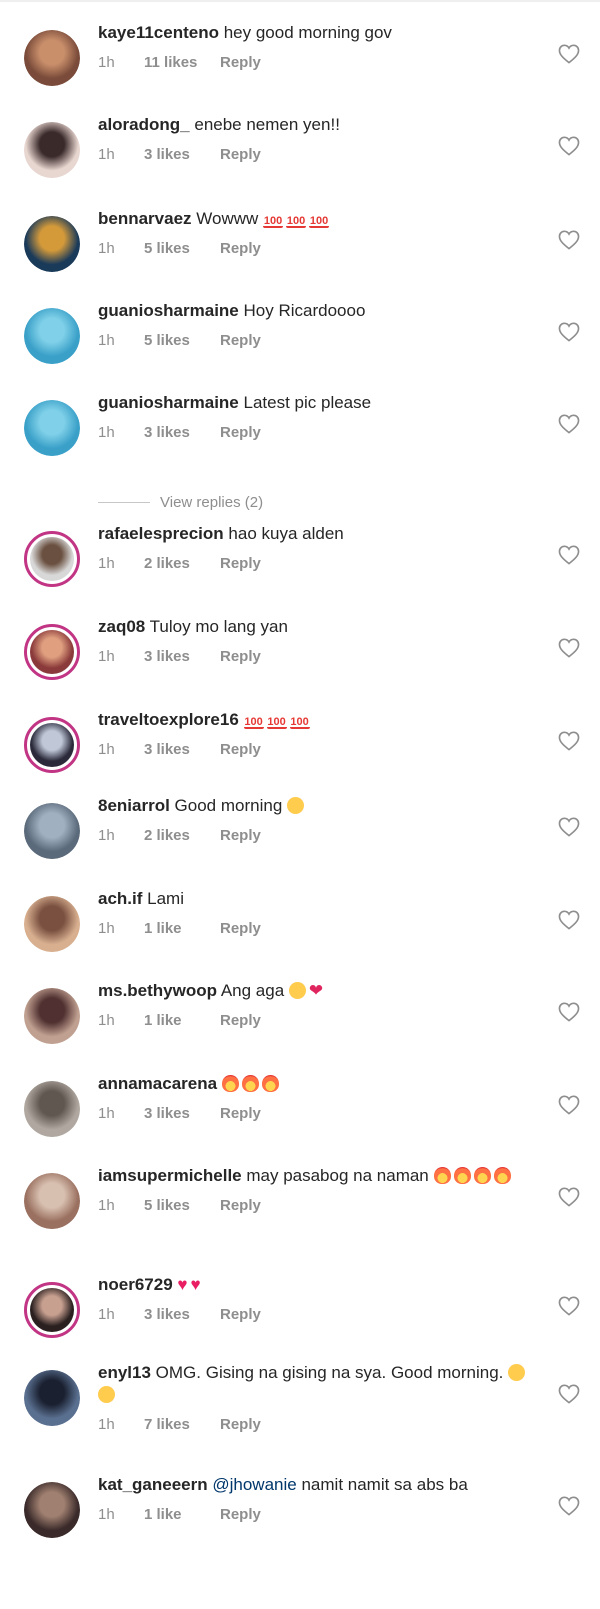 This screenshot has width=600, height=1609. Describe the element at coordinates (161, 533) in the screenshot. I see `comment-username: rafaelesprecion` at that location.